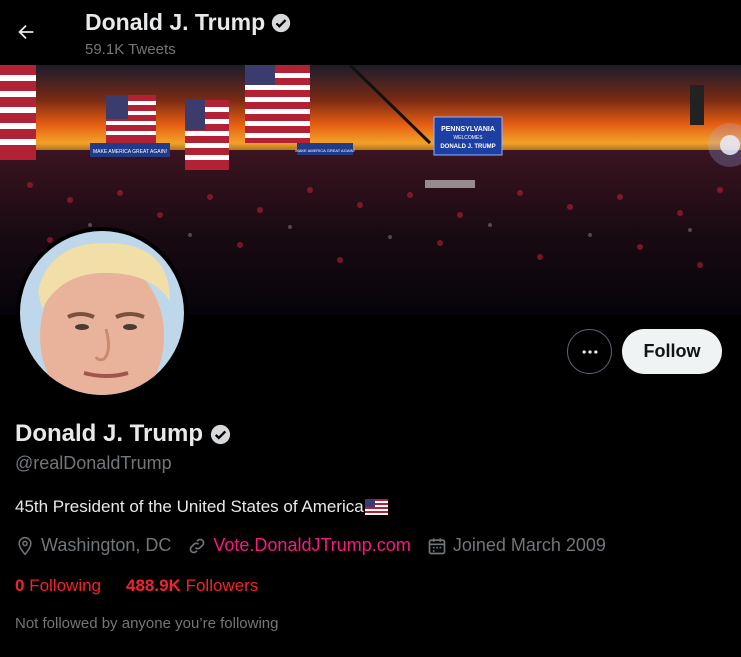 The image size is (741, 657). I want to click on location-item: Washington, DC, so click(93, 545).